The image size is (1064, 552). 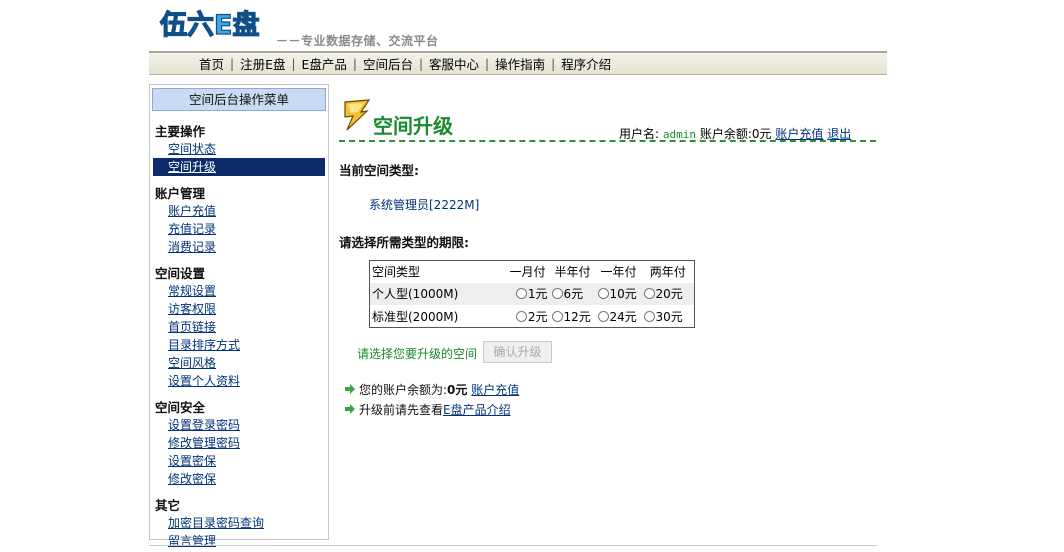 I want to click on current-type-heading: 当前空间类型:, so click(x=379, y=170).